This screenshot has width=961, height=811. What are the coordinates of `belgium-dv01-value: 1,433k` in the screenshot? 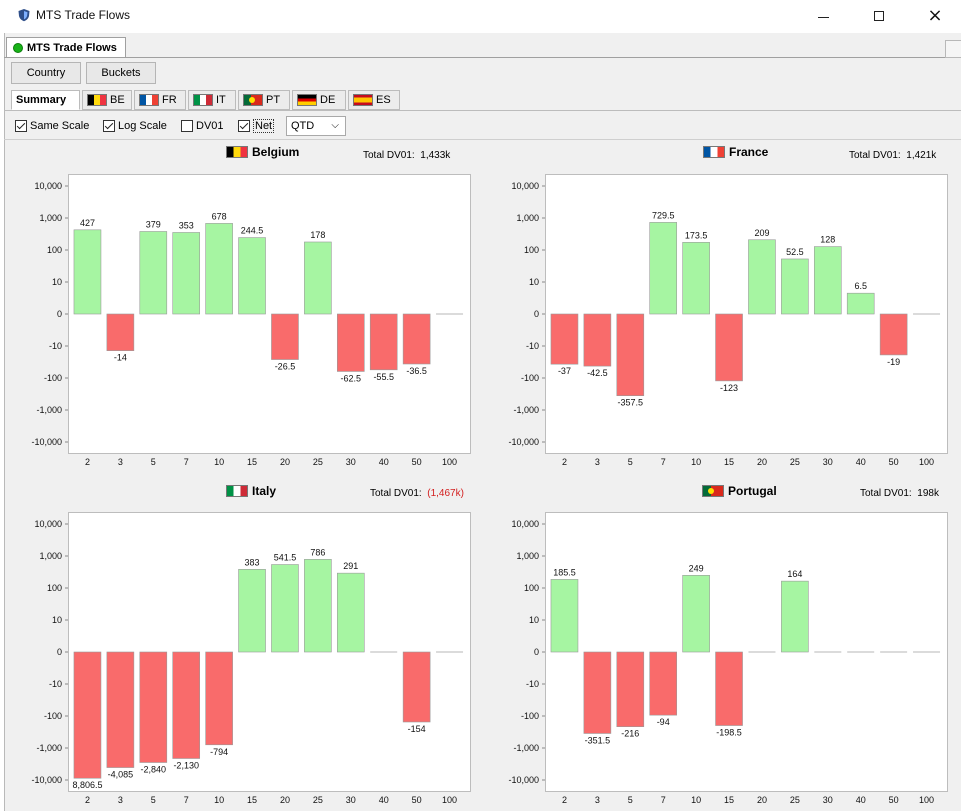 It's located at (435, 155).